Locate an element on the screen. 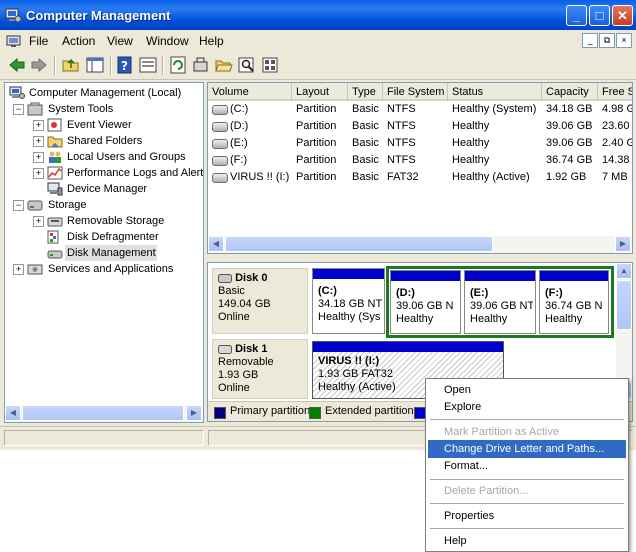  partition-c: (C:) 34.18 GB NT Healthy (Sys is located at coordinates (348, 301).